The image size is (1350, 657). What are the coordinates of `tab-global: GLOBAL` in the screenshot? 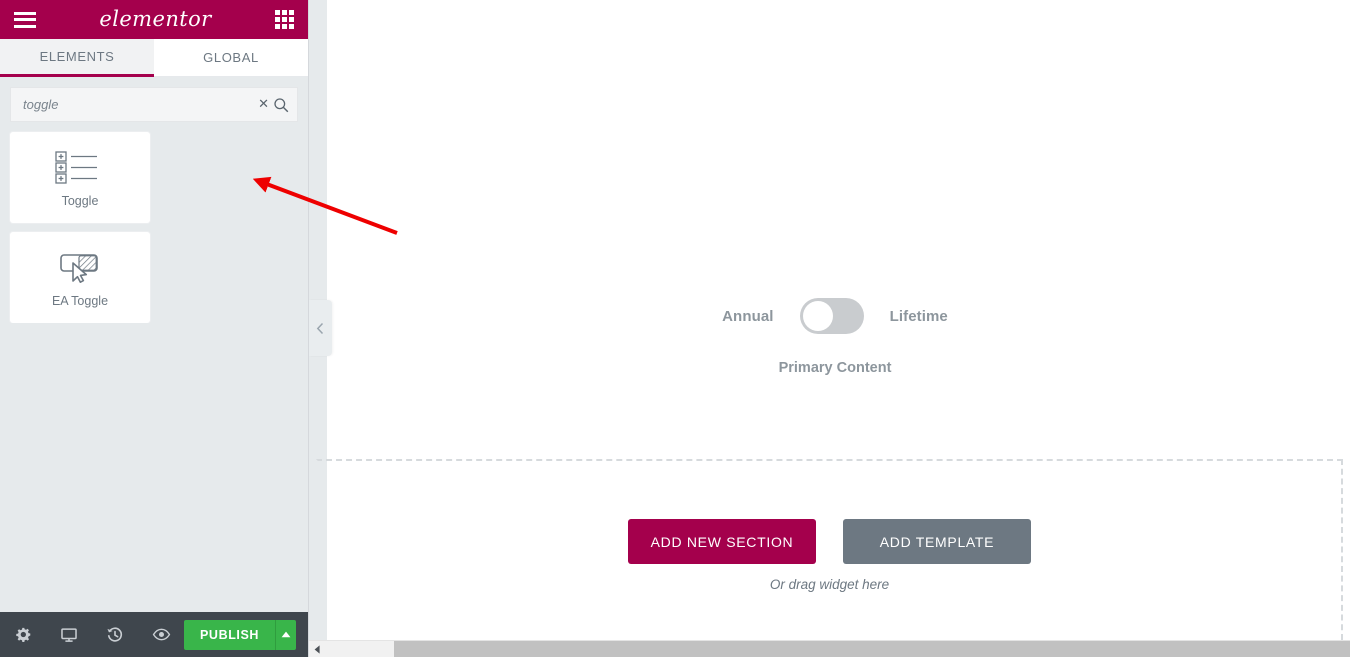 It's located at (231, 58).